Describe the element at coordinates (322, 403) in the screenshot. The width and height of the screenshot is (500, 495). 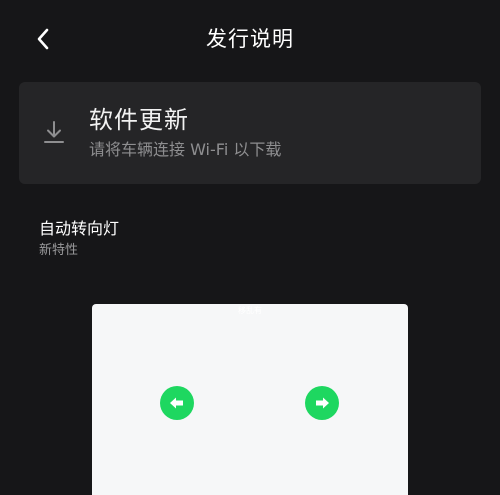
I see `right-turn-signal-icon` at that location.